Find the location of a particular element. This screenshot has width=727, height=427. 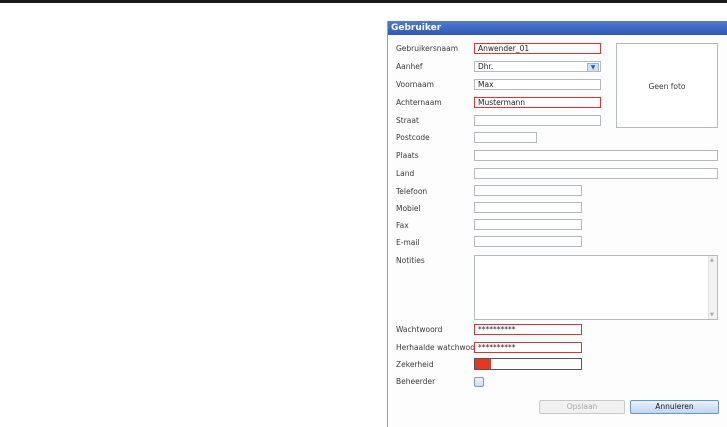

aanhef-value: Dhr. is located at coordinates (486, 66).